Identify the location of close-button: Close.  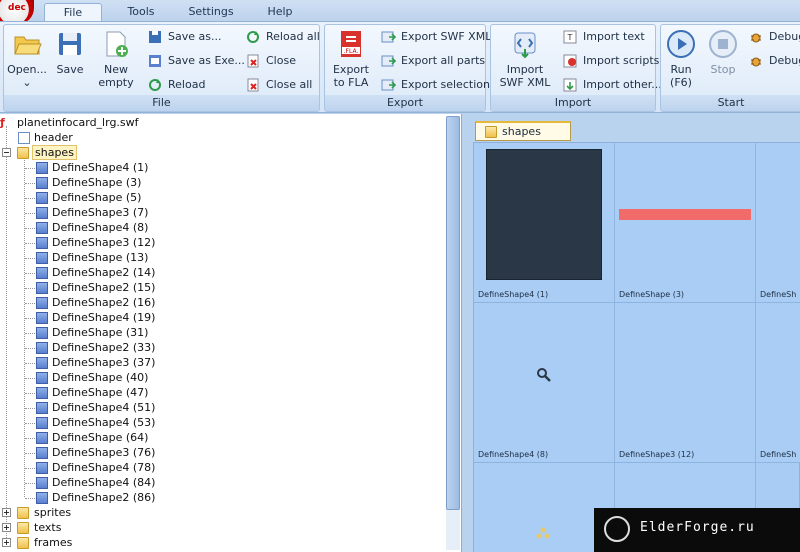
(271, 61).